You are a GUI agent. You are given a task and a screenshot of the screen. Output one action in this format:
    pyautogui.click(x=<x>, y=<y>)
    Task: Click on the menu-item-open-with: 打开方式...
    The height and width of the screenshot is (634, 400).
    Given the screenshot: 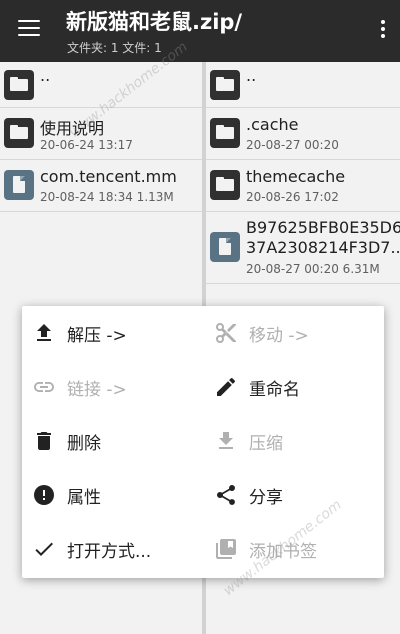 What is the action you would take?
    pyautogui.click(x=102, y=549)
    